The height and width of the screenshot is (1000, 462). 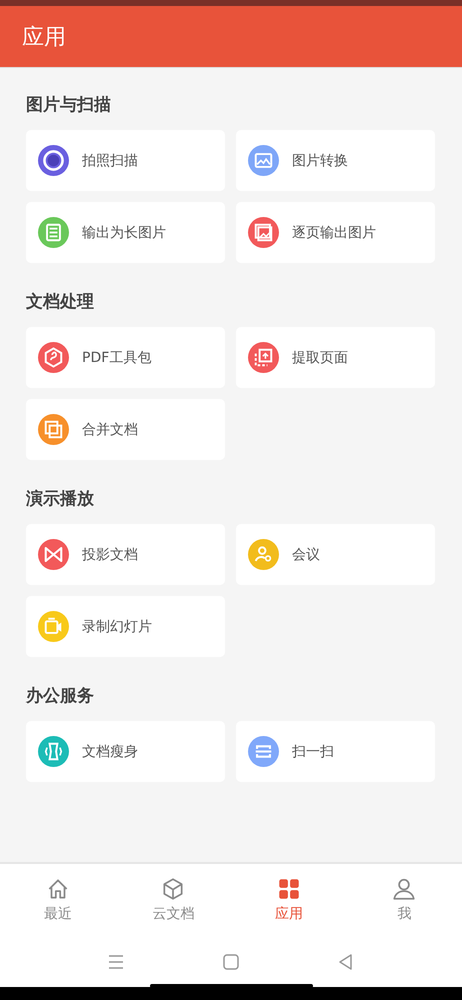 I want to click on section-title: 文档处理, so click(x=60, y=302).